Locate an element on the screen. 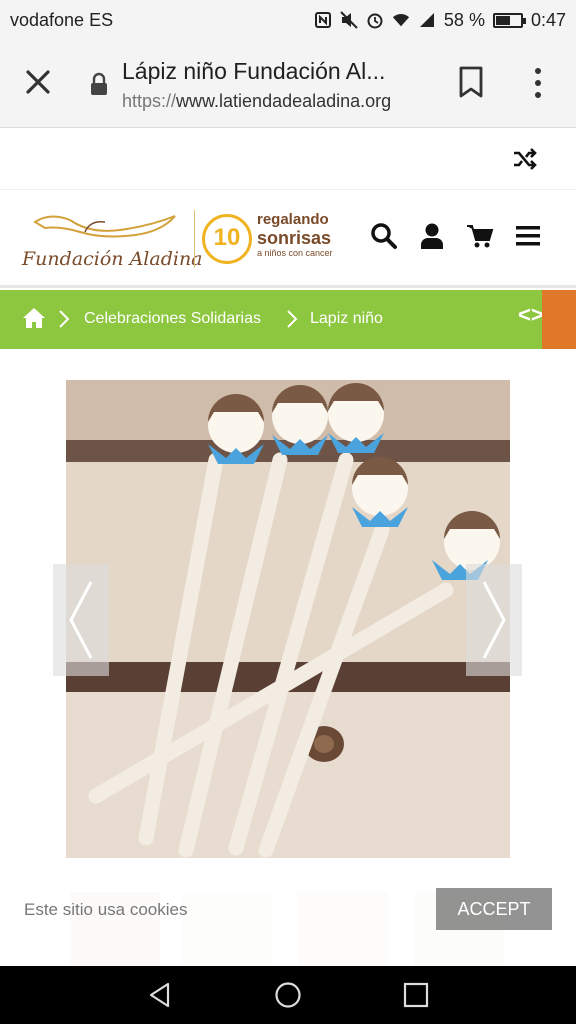 The width and height of the screenshot is (576, 1024). slogan-line1: regalando is located at coordinates (293, 219).